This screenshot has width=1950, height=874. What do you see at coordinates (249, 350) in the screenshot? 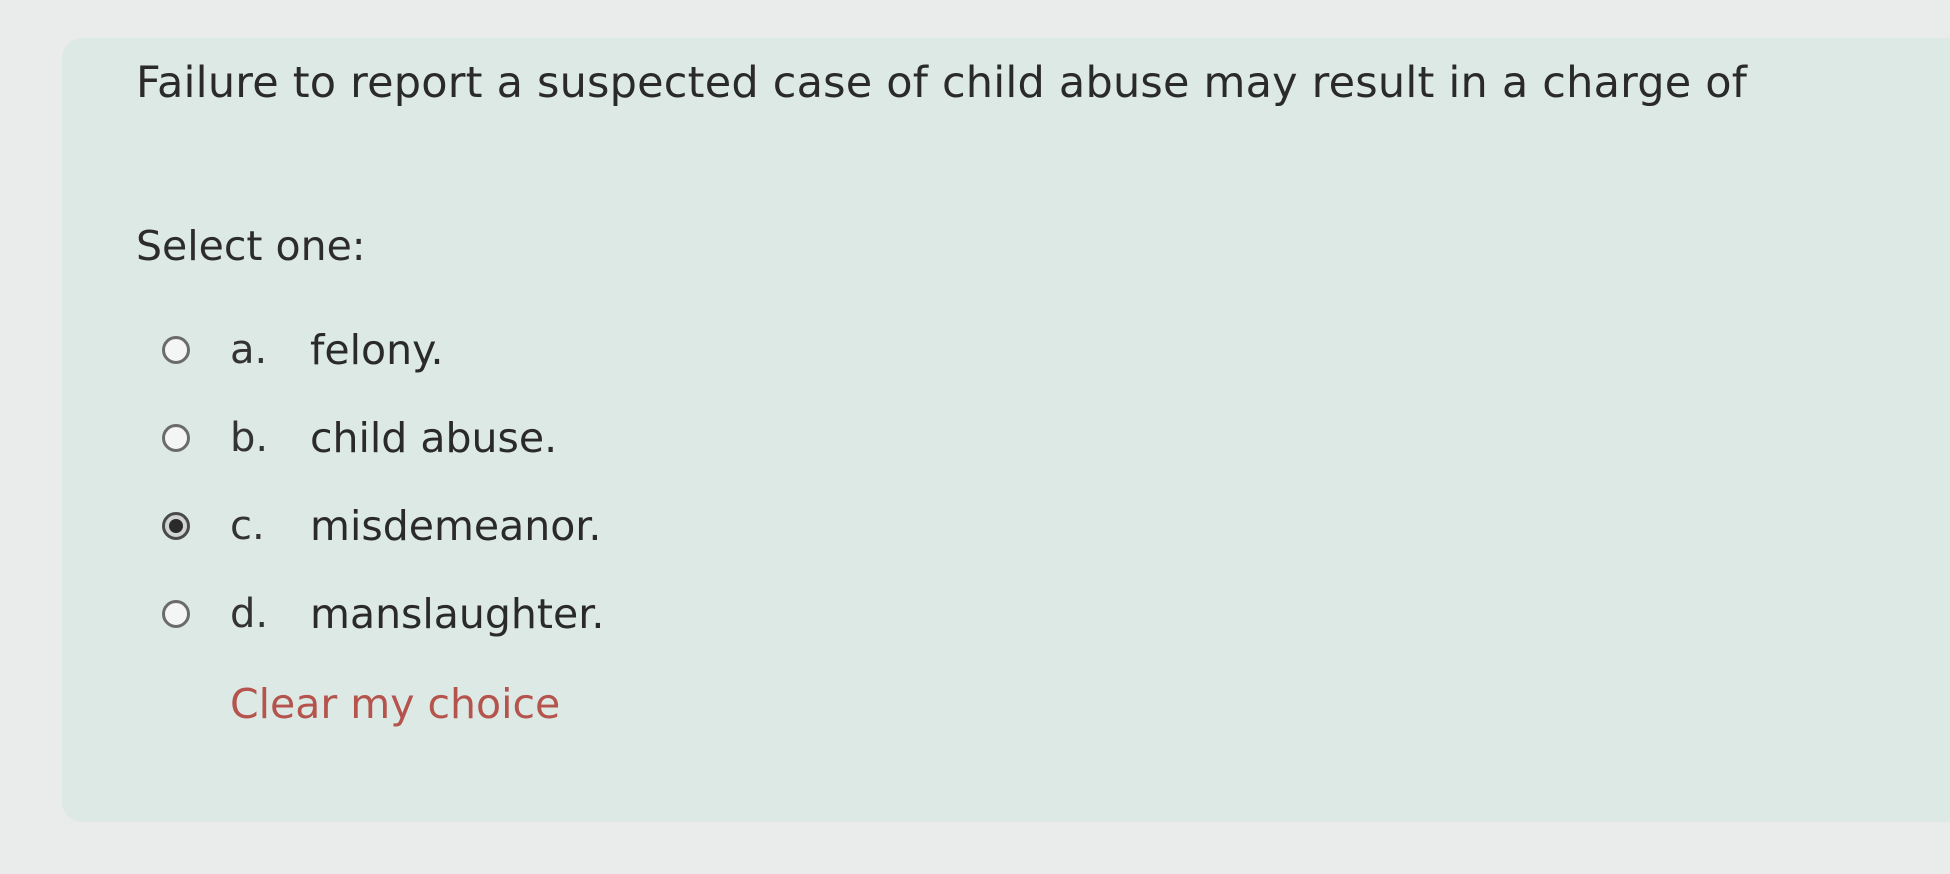
I see `option-letter: a.` at bounding box center [249, 350].